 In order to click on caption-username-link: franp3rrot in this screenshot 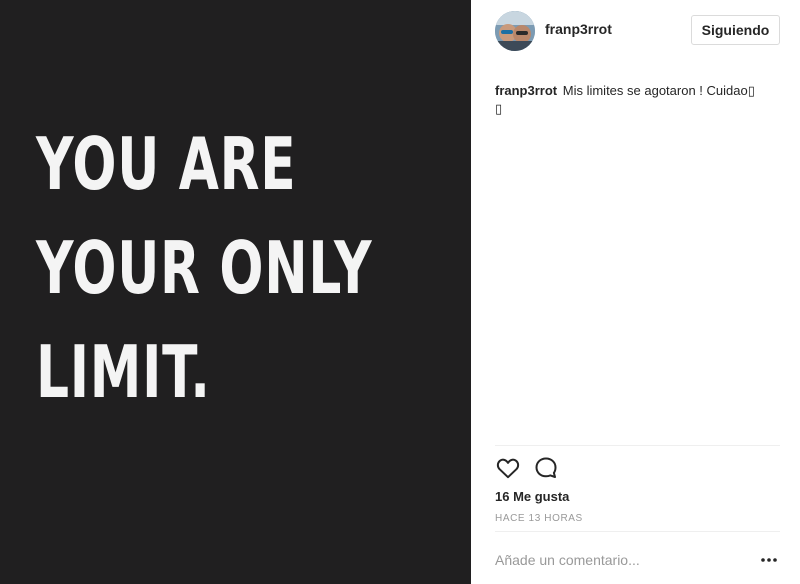, I will do `click(526, 90)`.